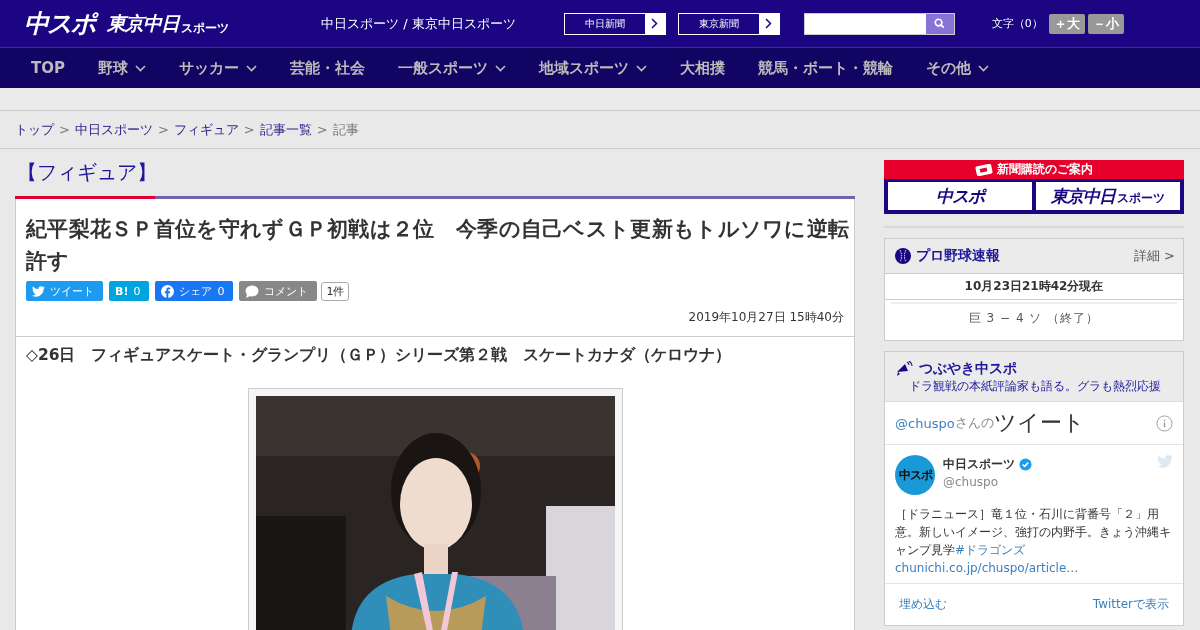 Image resolution: width=1200 pixels, height=630 pixels. Describe the element at coordinates (904, 369) in the screenshot. I see `megaphone-icon` at that location.